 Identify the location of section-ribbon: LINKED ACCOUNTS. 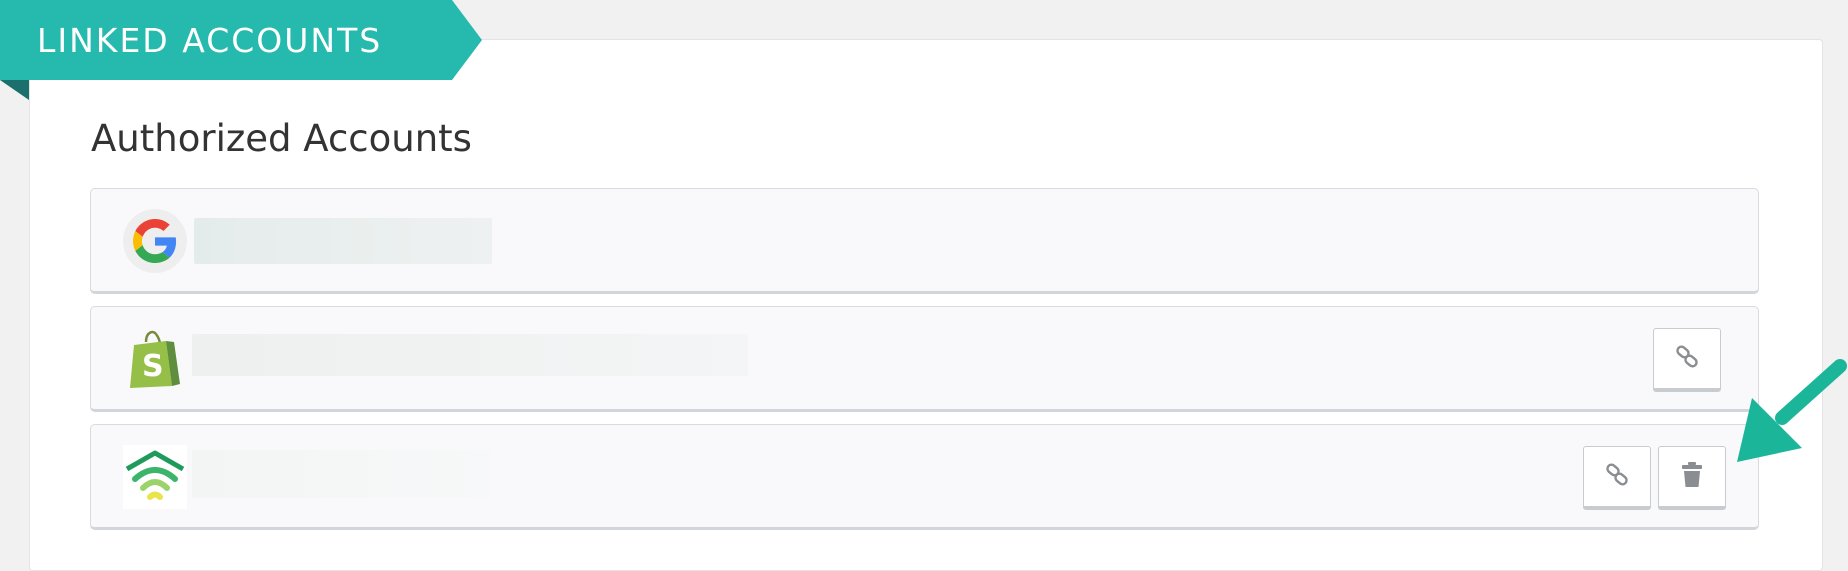
(241, 40).